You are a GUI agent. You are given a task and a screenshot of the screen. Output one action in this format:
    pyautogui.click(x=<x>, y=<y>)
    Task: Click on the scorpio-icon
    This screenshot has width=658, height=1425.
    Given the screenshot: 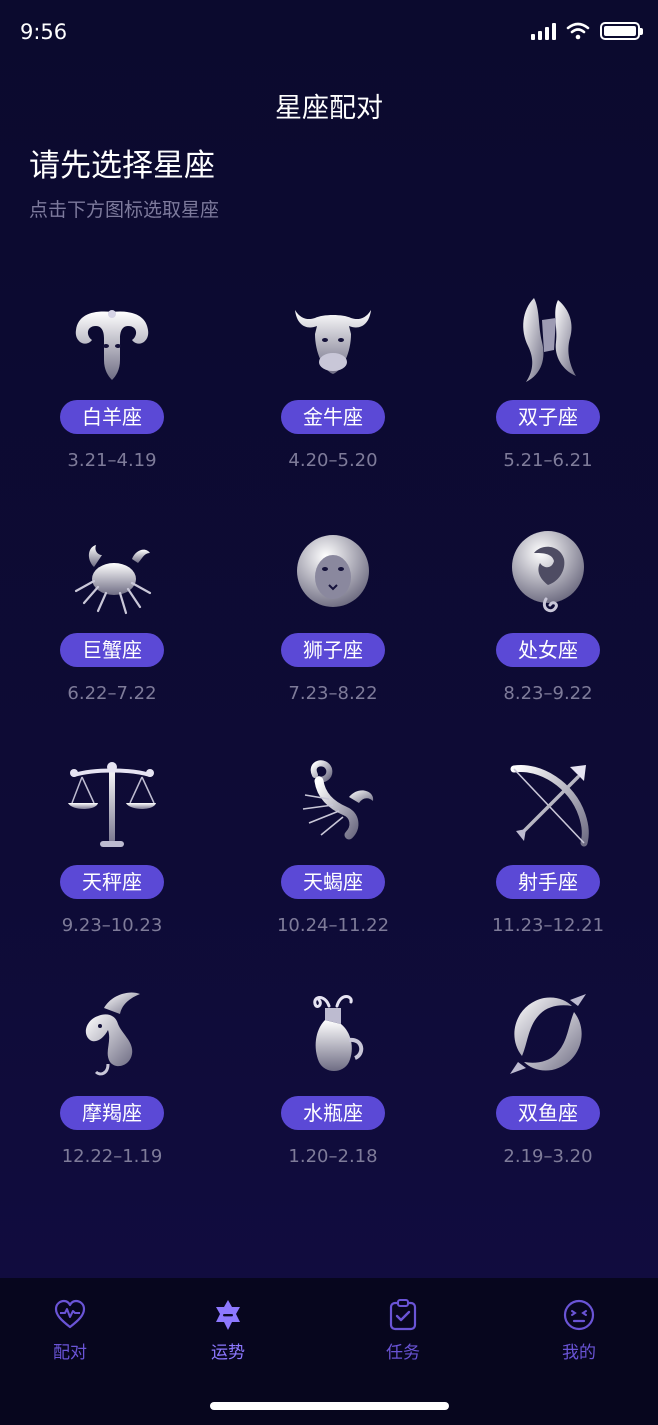 What is the action you would take?
    pyautogui.click(x=338, y=800)
    